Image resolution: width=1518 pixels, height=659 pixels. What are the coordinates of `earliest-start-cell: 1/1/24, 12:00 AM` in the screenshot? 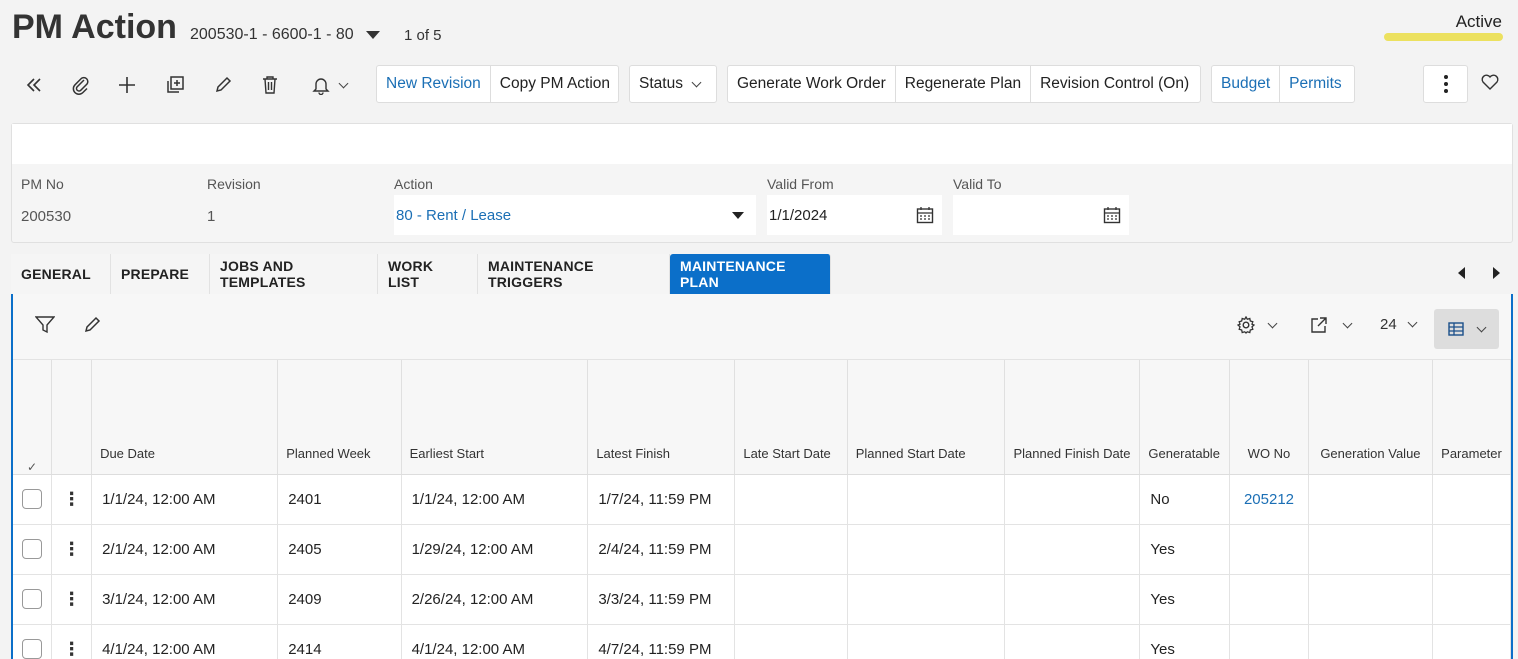 It's located at (495, 499).